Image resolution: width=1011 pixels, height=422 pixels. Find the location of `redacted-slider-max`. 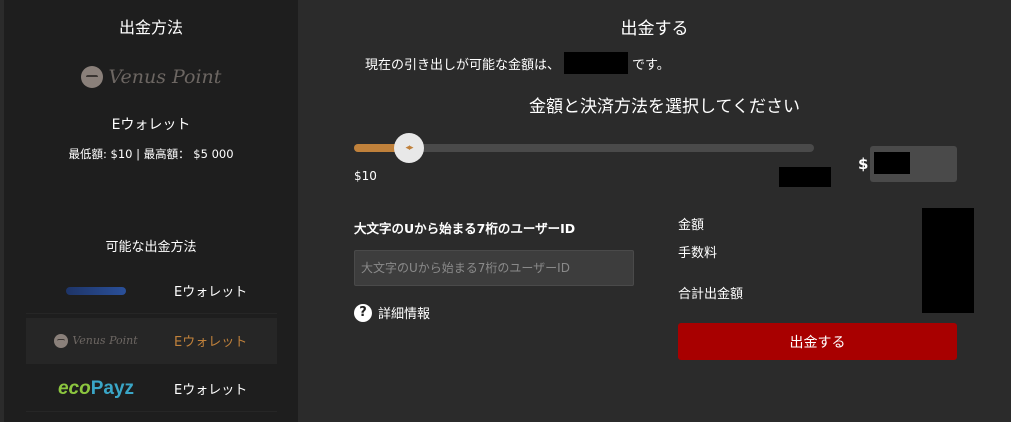

redacted-slider-max is located at coordinates (805, 177).